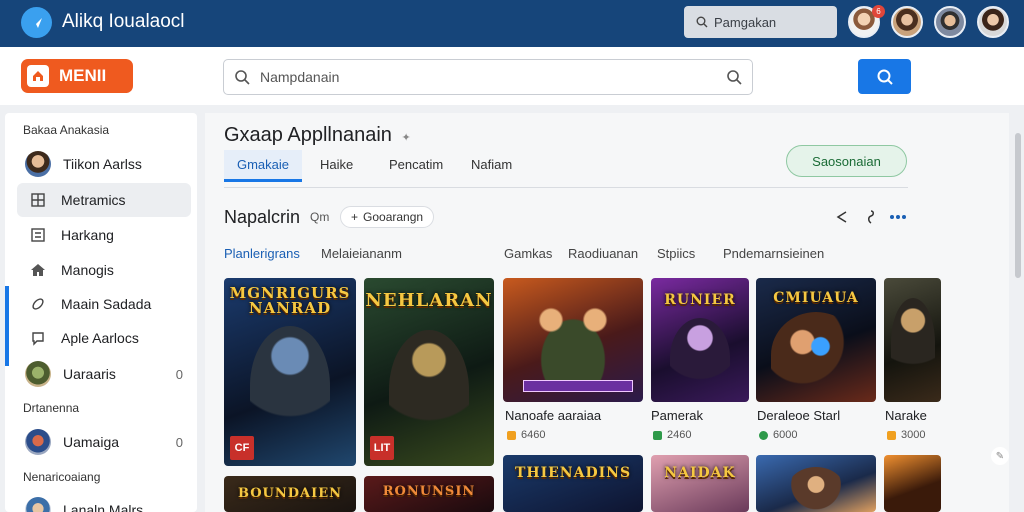 The width and height of the screenshot is (1024, 512). What do you see at coordinates (336, 164) in the screenshot?
I see `tab-haike: Haike` at bounding box center [336, 164].